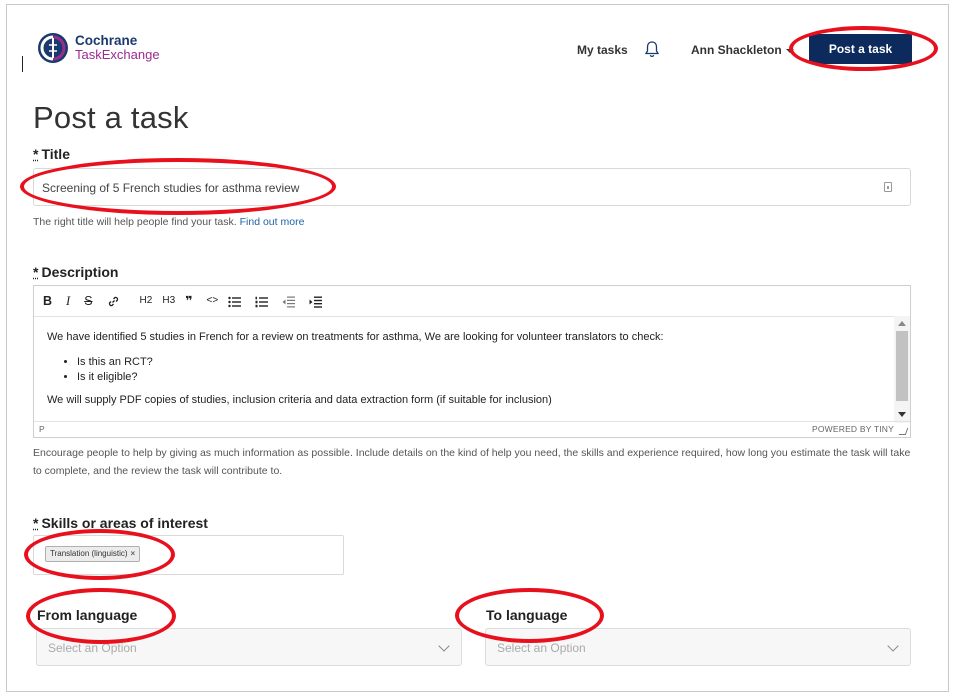  What do you see at coordinates (168, 301) in the screenshot?
I see `heading3-button: H3` at bounding box center [168, 301].